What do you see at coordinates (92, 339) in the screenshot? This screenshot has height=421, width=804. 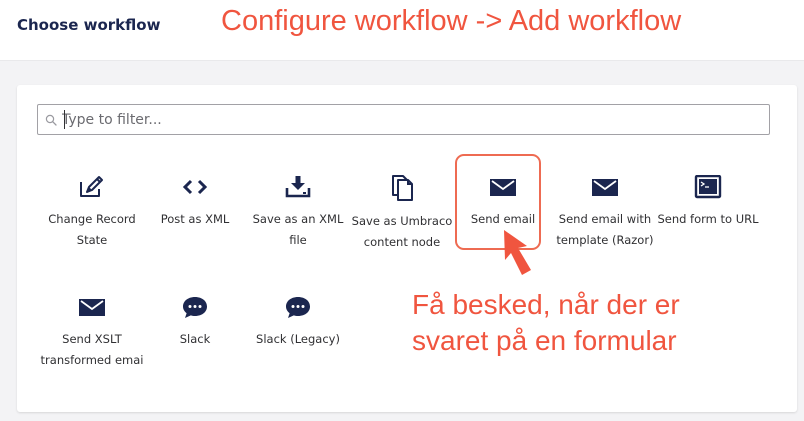 I see `workflow-label: Send XSLT` at bounding box center [92, 339].